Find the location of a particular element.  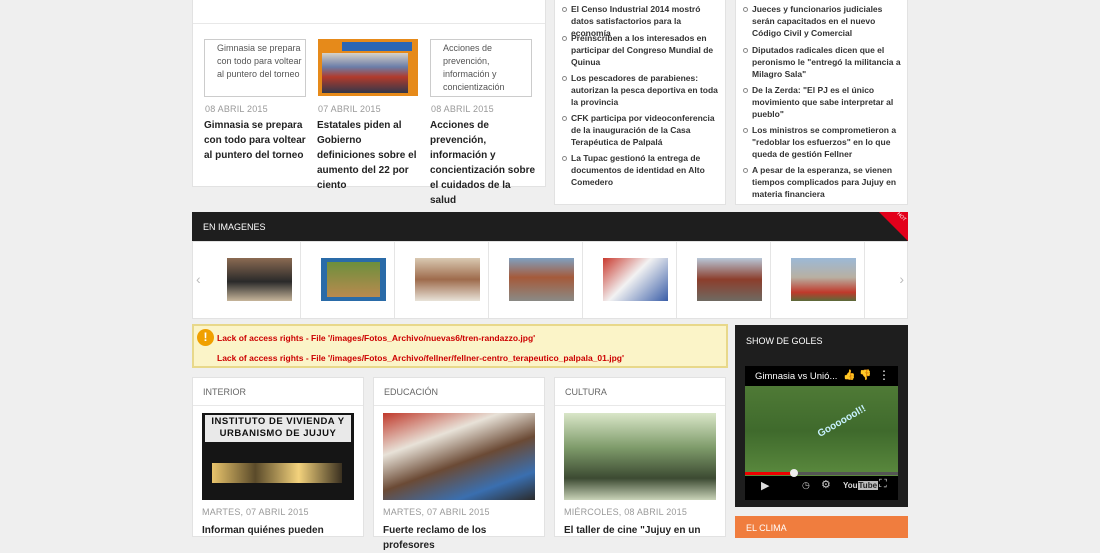

photo-crowd is located at coordinates (365, 73).